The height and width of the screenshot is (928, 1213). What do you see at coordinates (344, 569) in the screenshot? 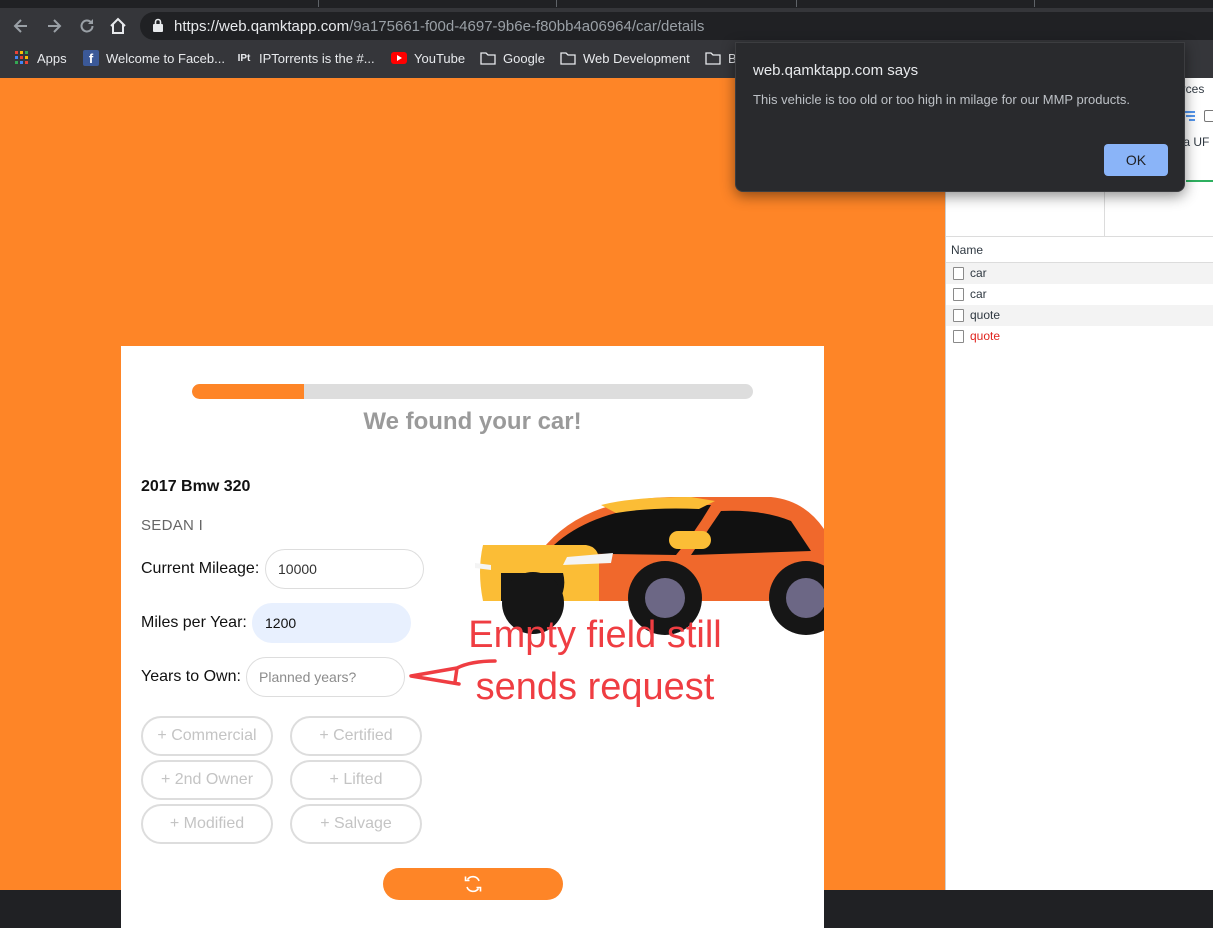
I see `mileage-input` at bounding box center [344, 569].